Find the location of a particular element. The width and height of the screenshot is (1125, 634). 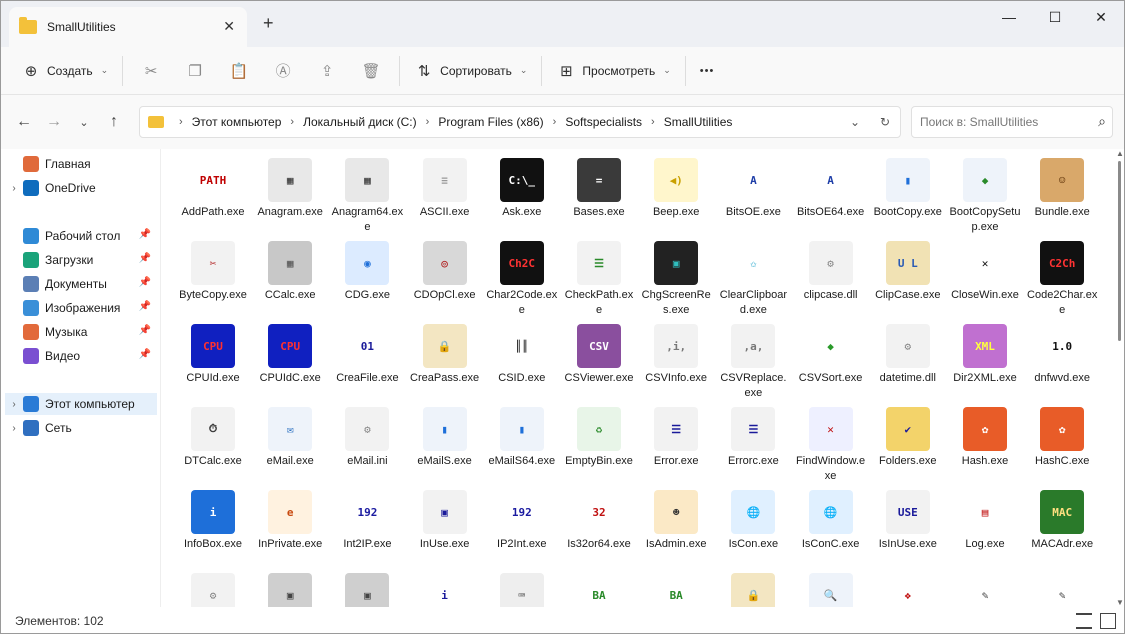

copy-button: ❐ is located at coordinates (195, 71).